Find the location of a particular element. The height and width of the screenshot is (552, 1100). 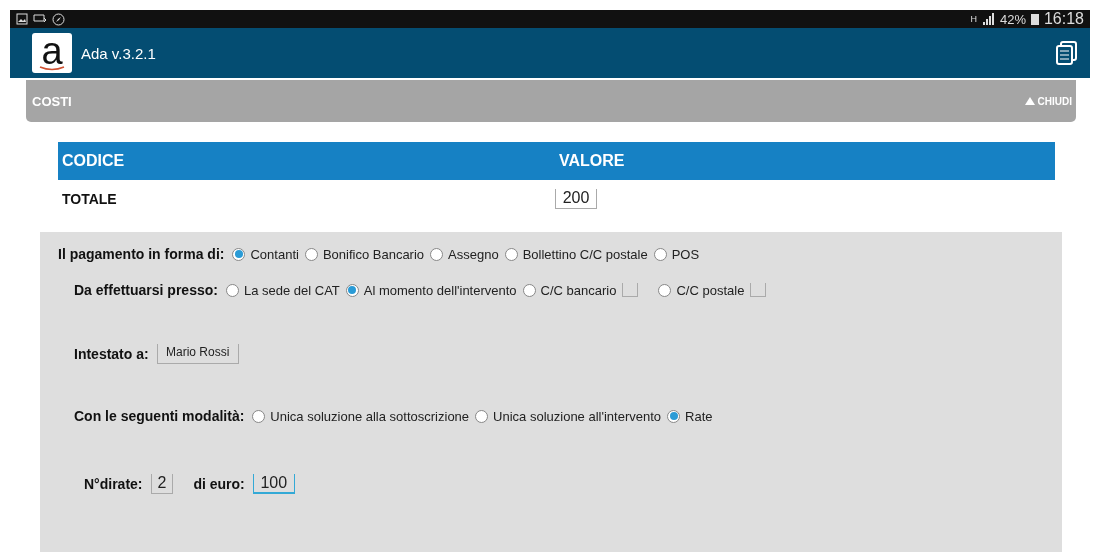

compass-icon is located at coordinates (58, 19).